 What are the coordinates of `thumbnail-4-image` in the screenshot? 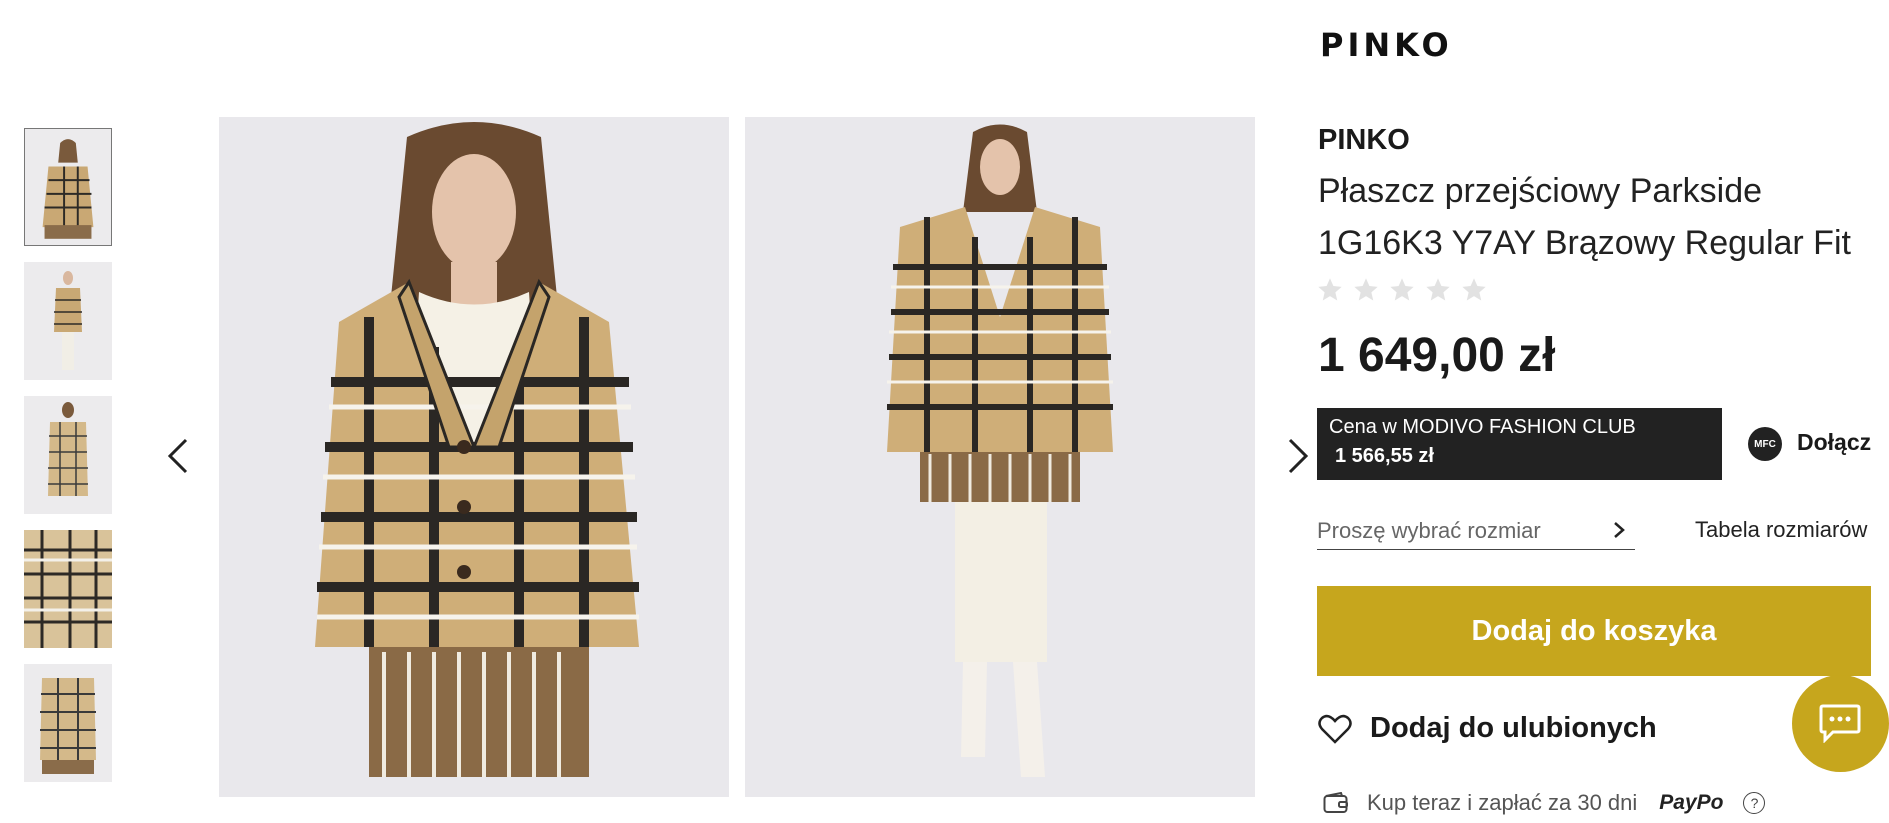 It's located at (68, 589).